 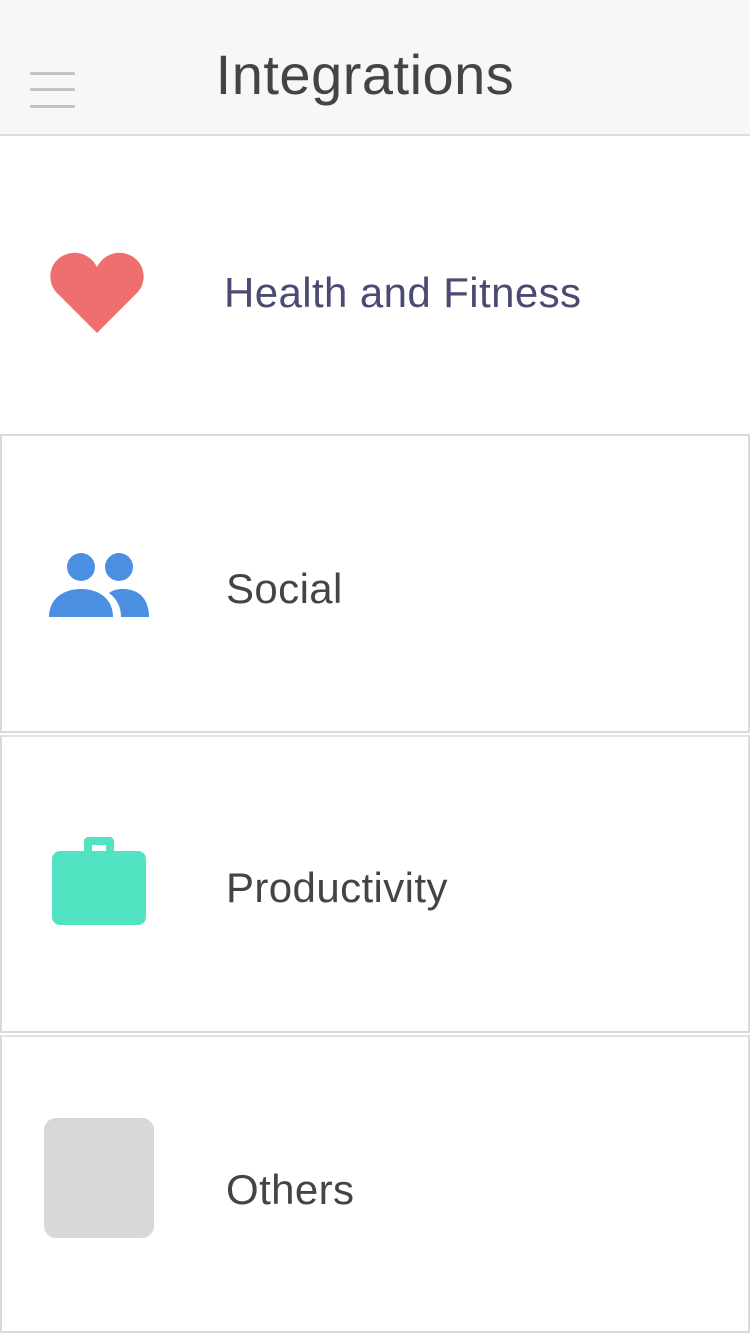 What do you see at coordinates (99, 586) in the screenshot?
I see `people-icon` at bounding box center [99, 586].